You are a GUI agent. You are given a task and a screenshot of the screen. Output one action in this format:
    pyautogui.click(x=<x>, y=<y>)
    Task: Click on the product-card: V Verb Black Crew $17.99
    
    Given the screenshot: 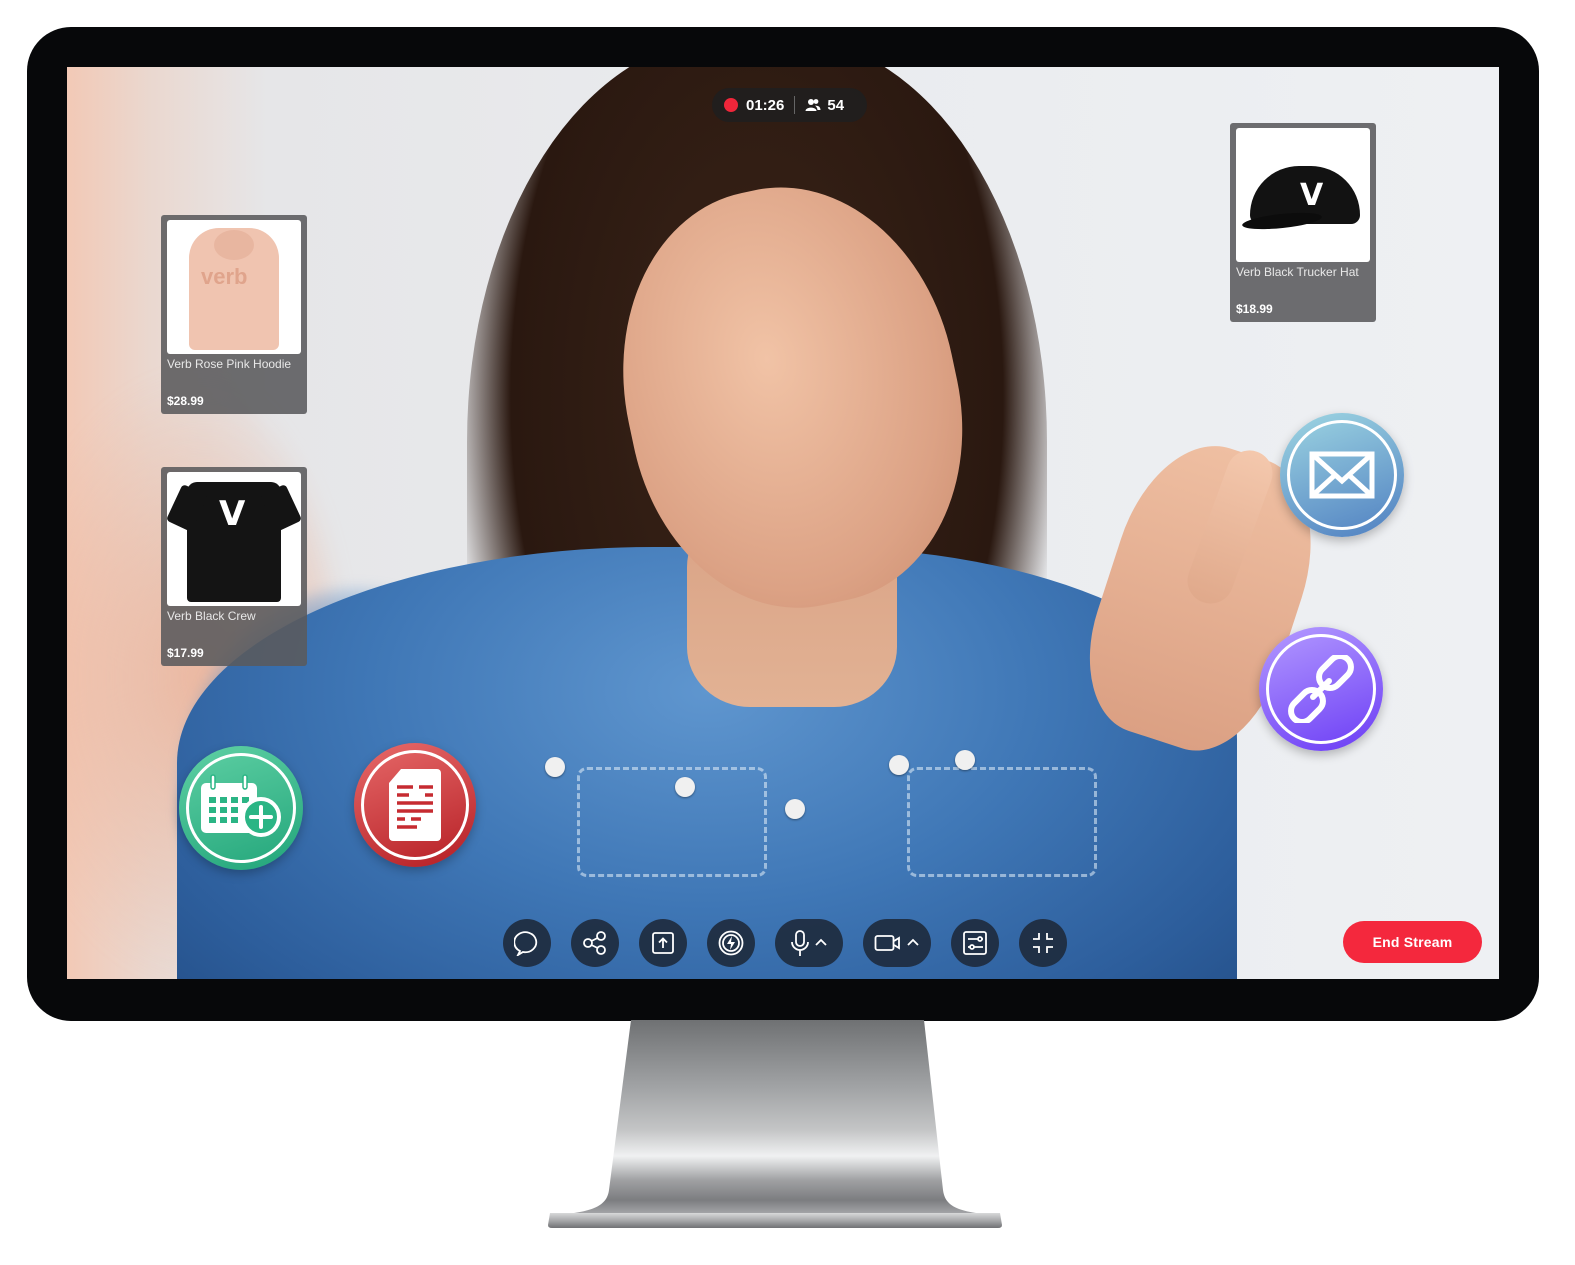 What is the action you would take?
    pyautogui.click(x=234, y=566)
    